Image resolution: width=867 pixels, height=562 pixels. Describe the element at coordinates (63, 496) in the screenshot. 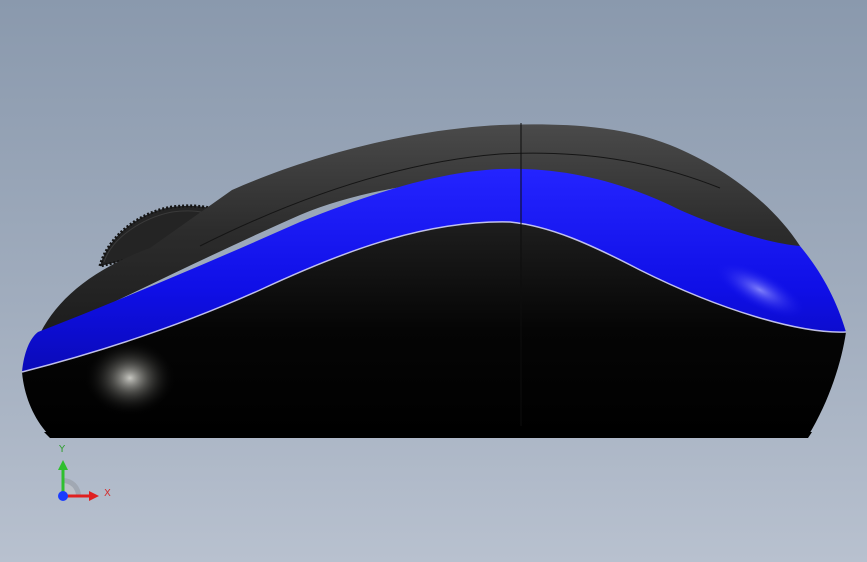

I see `z-axis-dot` at that location.